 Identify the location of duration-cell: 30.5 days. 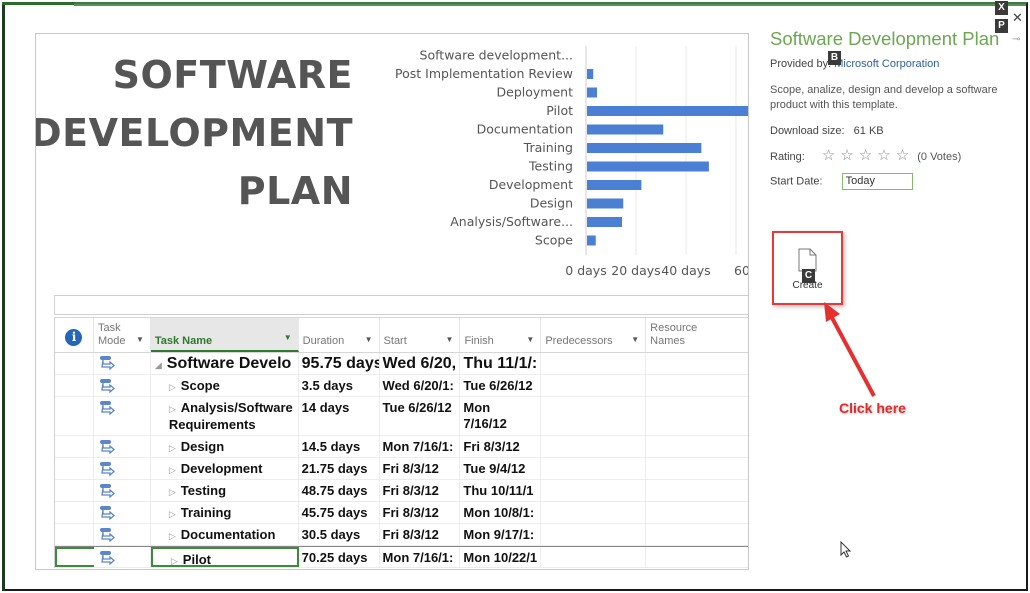
(339, 534).